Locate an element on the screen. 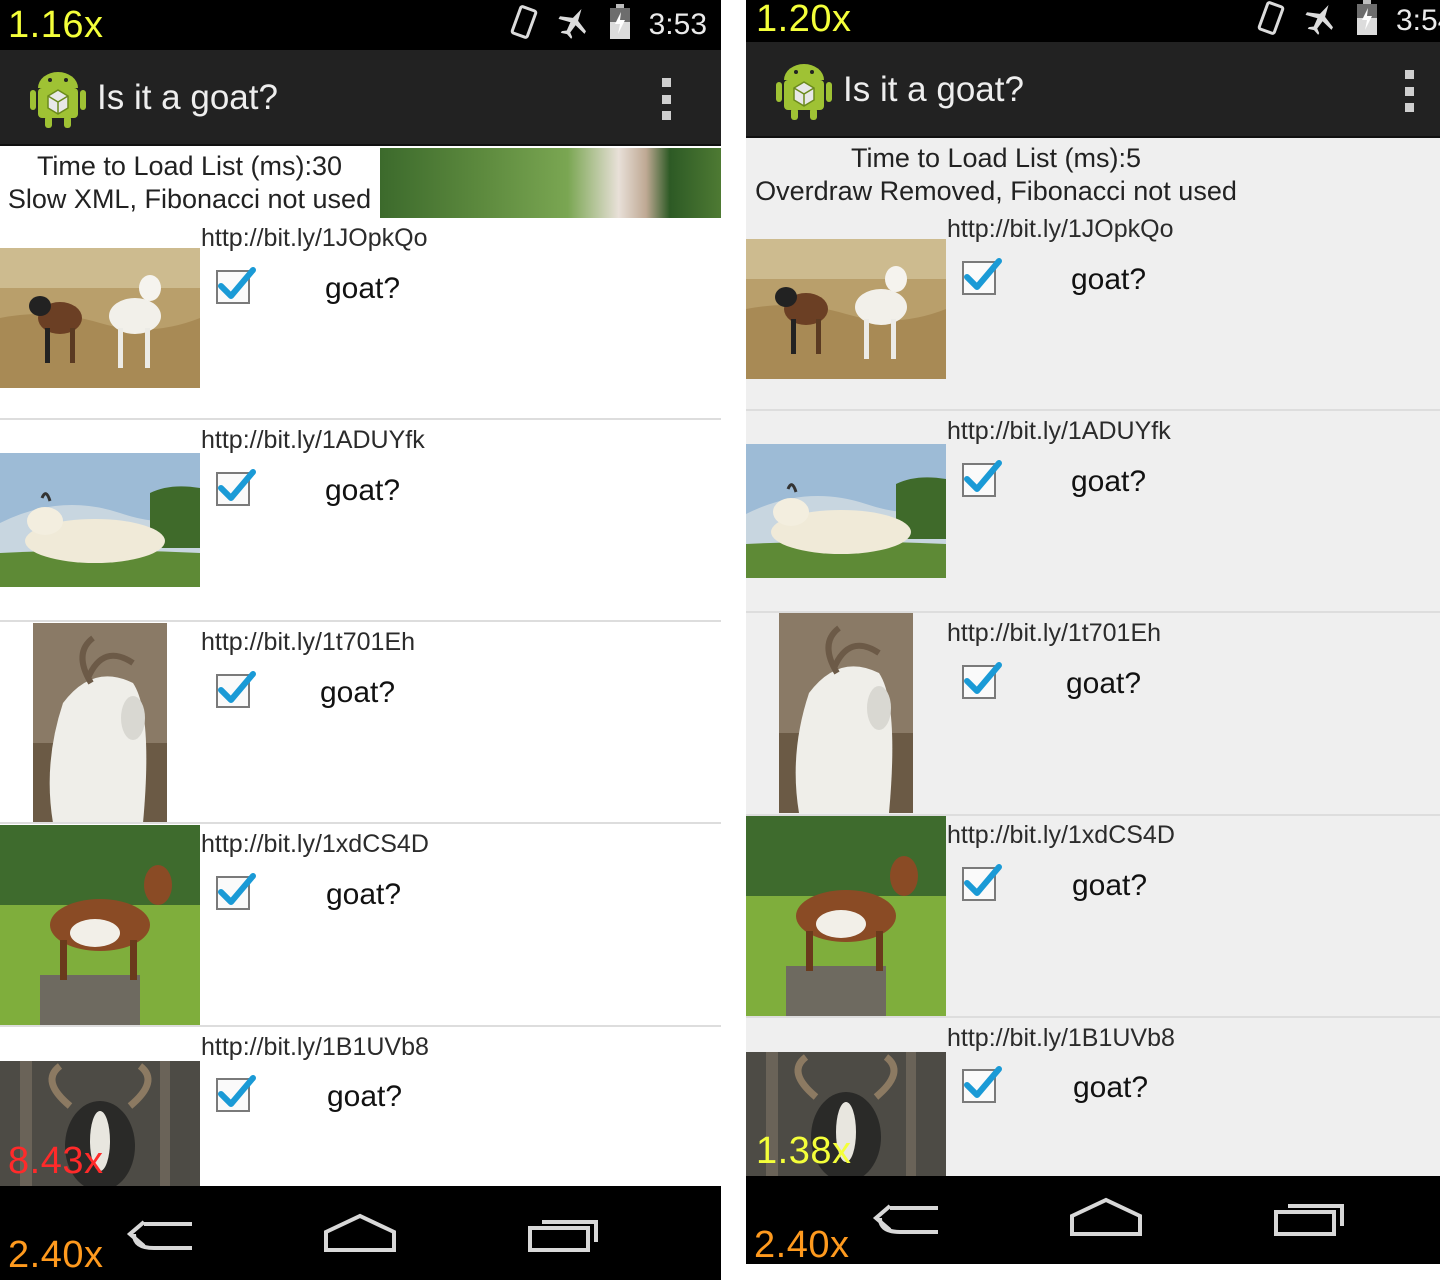 The width and height of the screenshot is (1440, 1280). status-bar: 1.16x 3:53 is located at coordinates (360, 25).